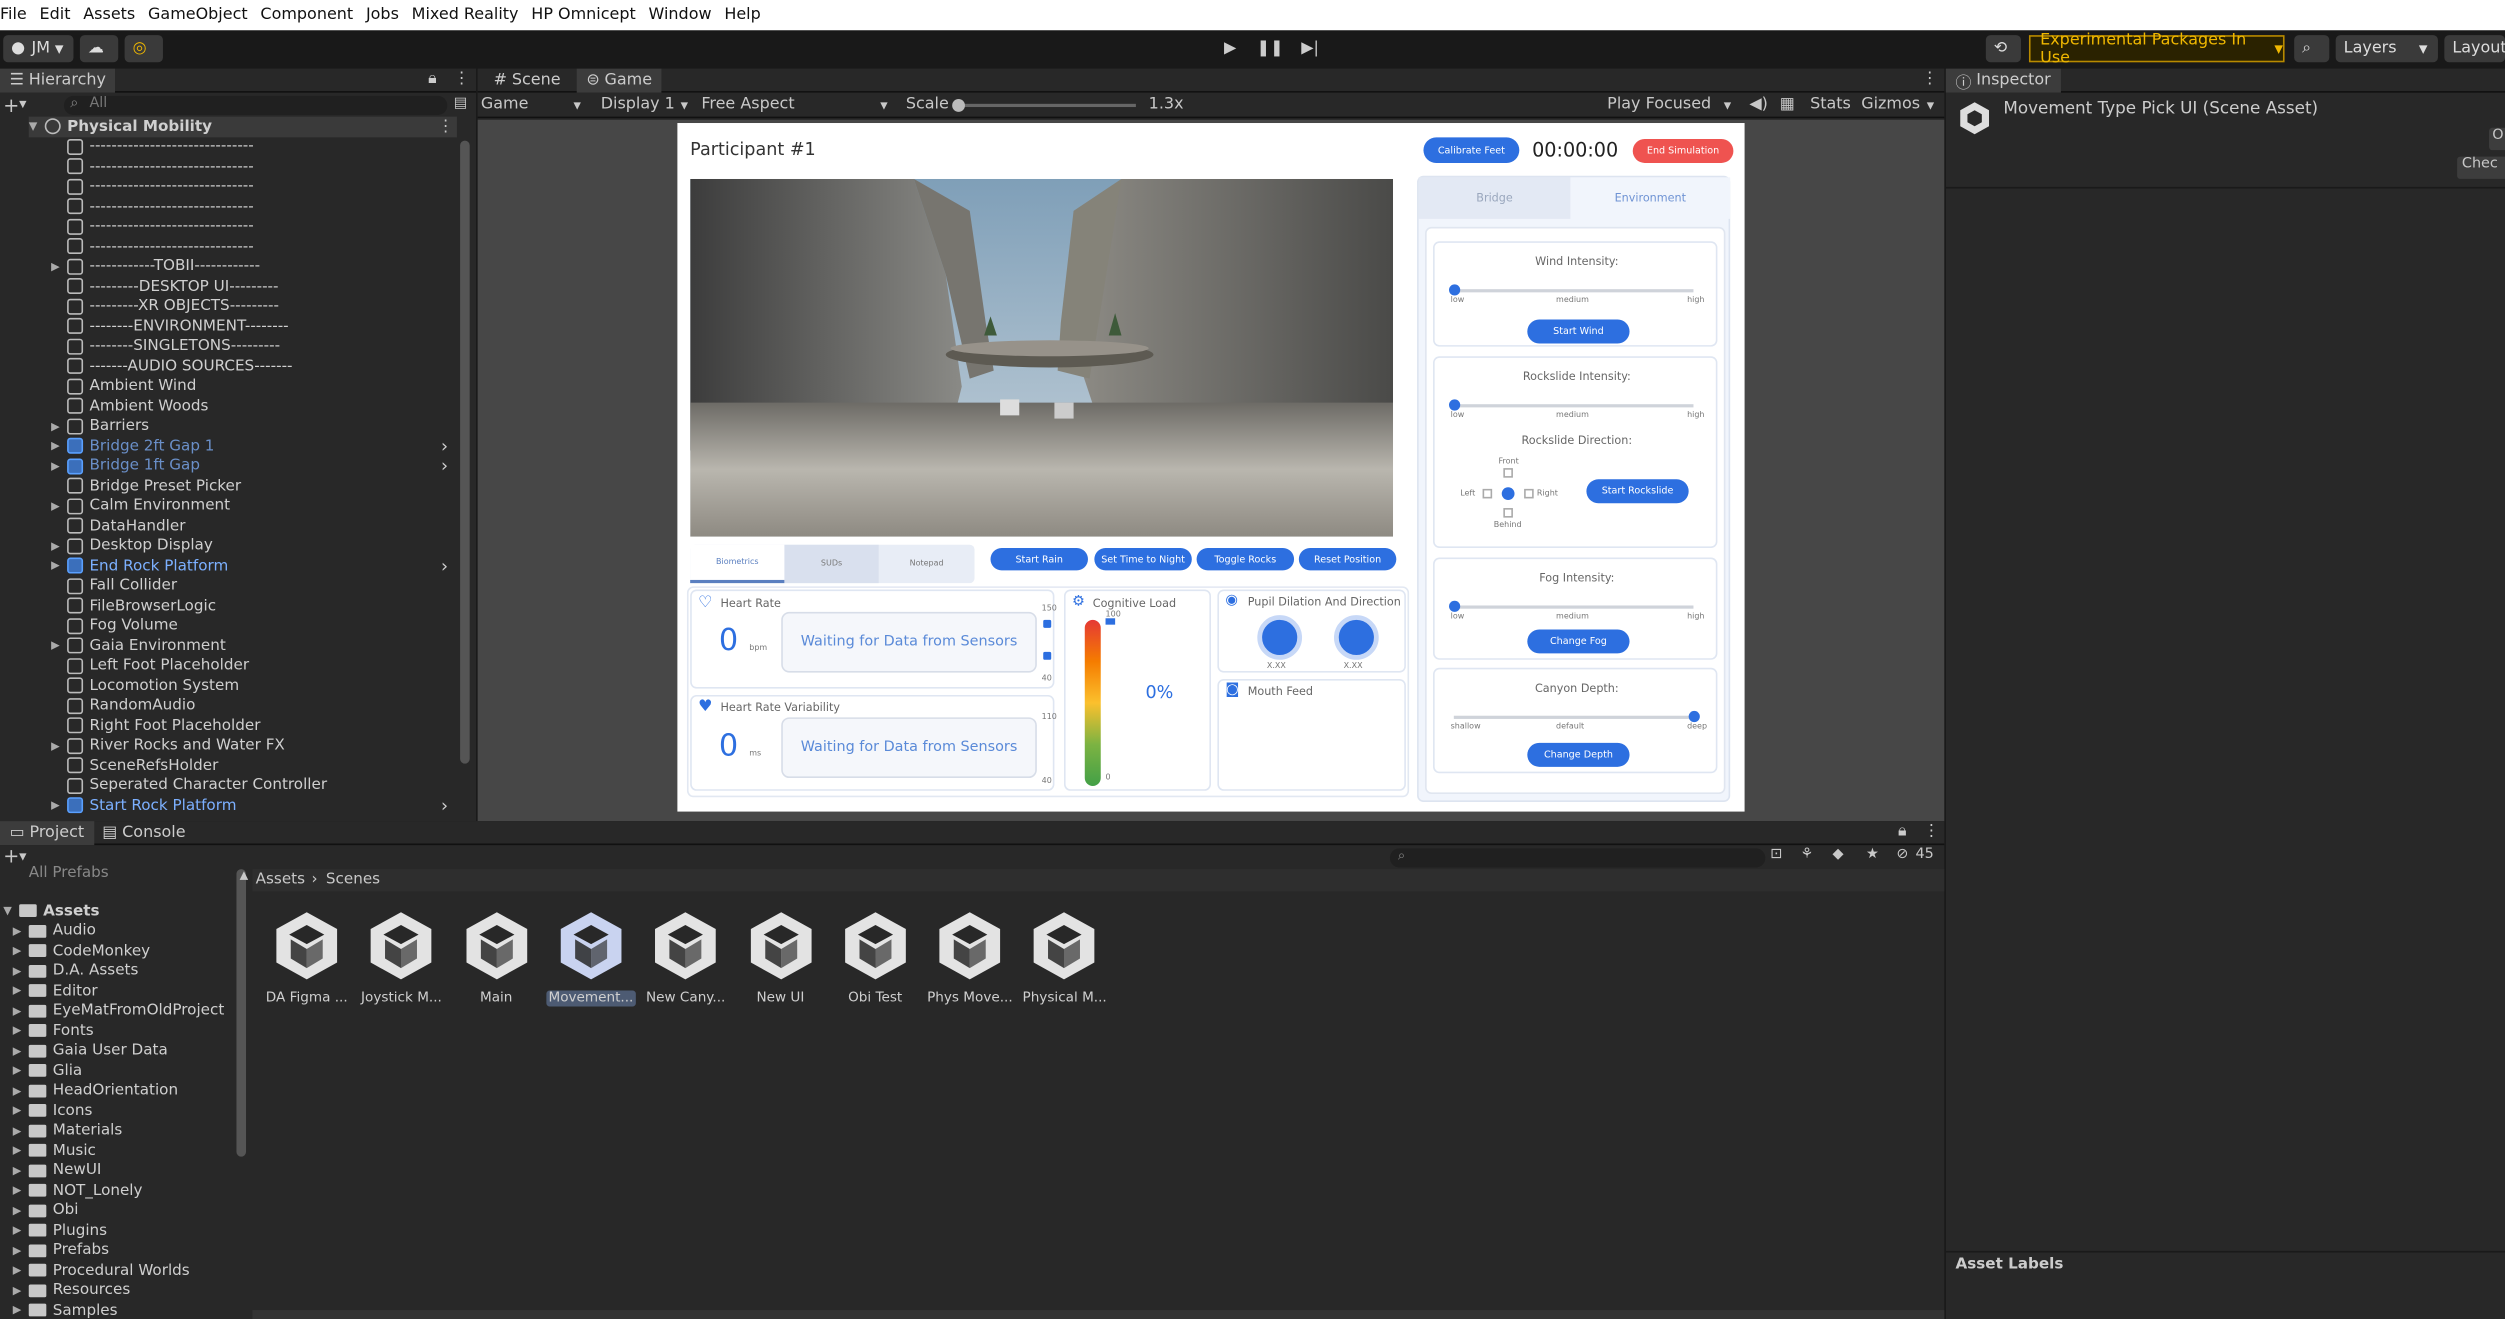 This screenshot has height=1319, width=2505. What do you see at coordinates (244, 875) in the screenshot?
I see `collapse-arrow-icon: ▲` at bounding box center [244, 875].